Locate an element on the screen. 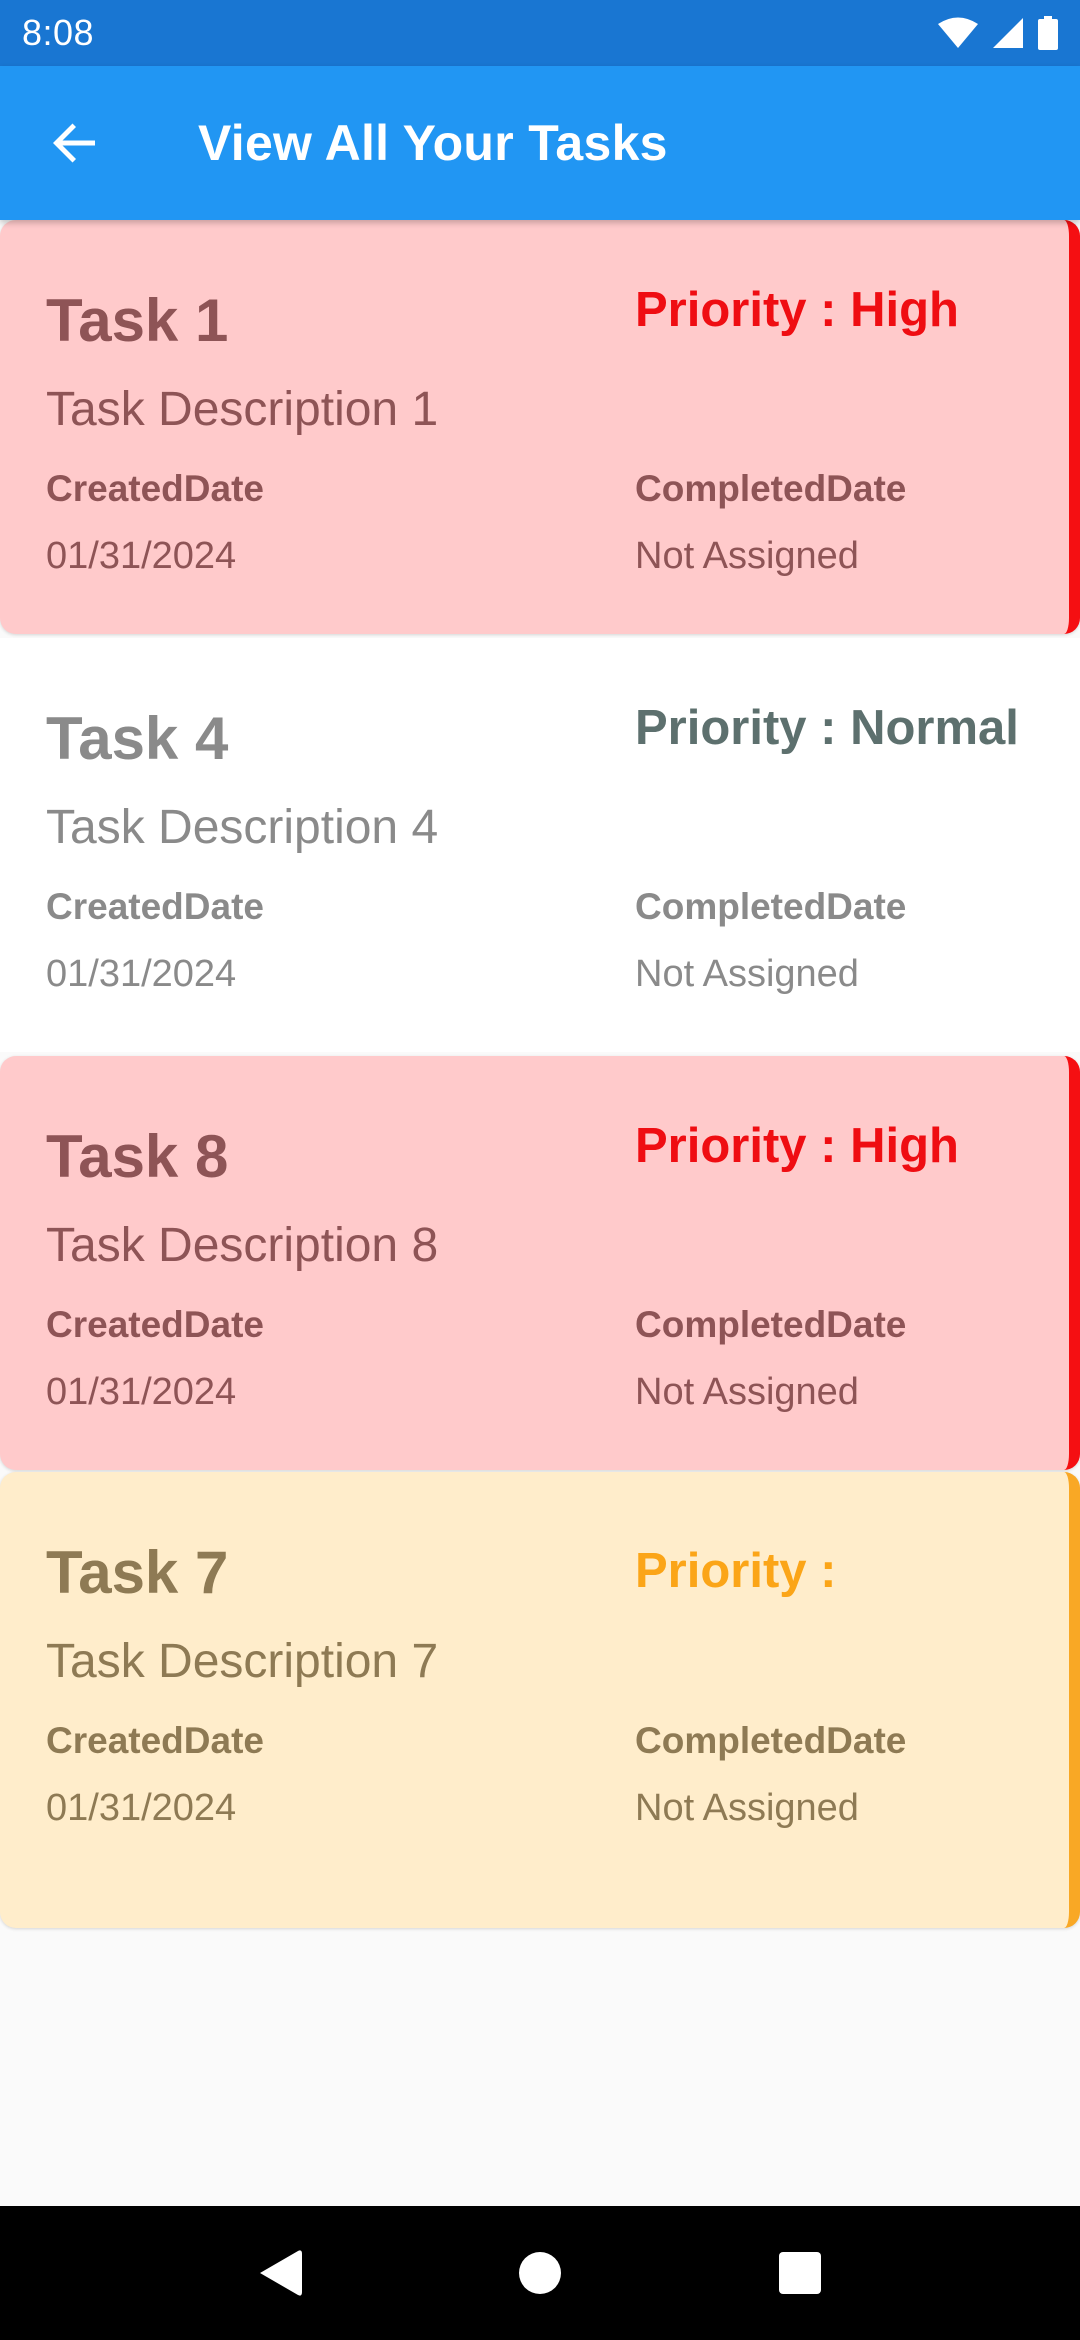  page-title: View All Your Tasks is located at coordinates (433, 143).